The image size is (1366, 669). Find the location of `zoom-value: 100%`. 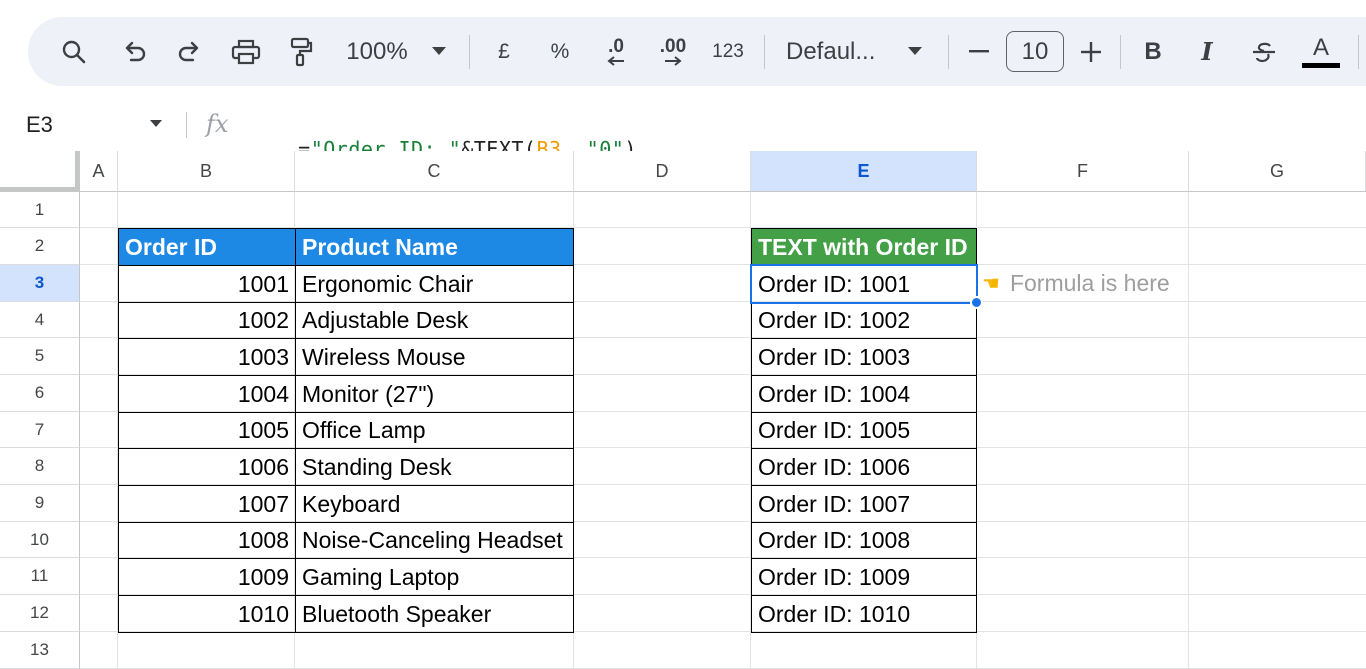

zoom-value: 100% is located at coordinates (377, 51).